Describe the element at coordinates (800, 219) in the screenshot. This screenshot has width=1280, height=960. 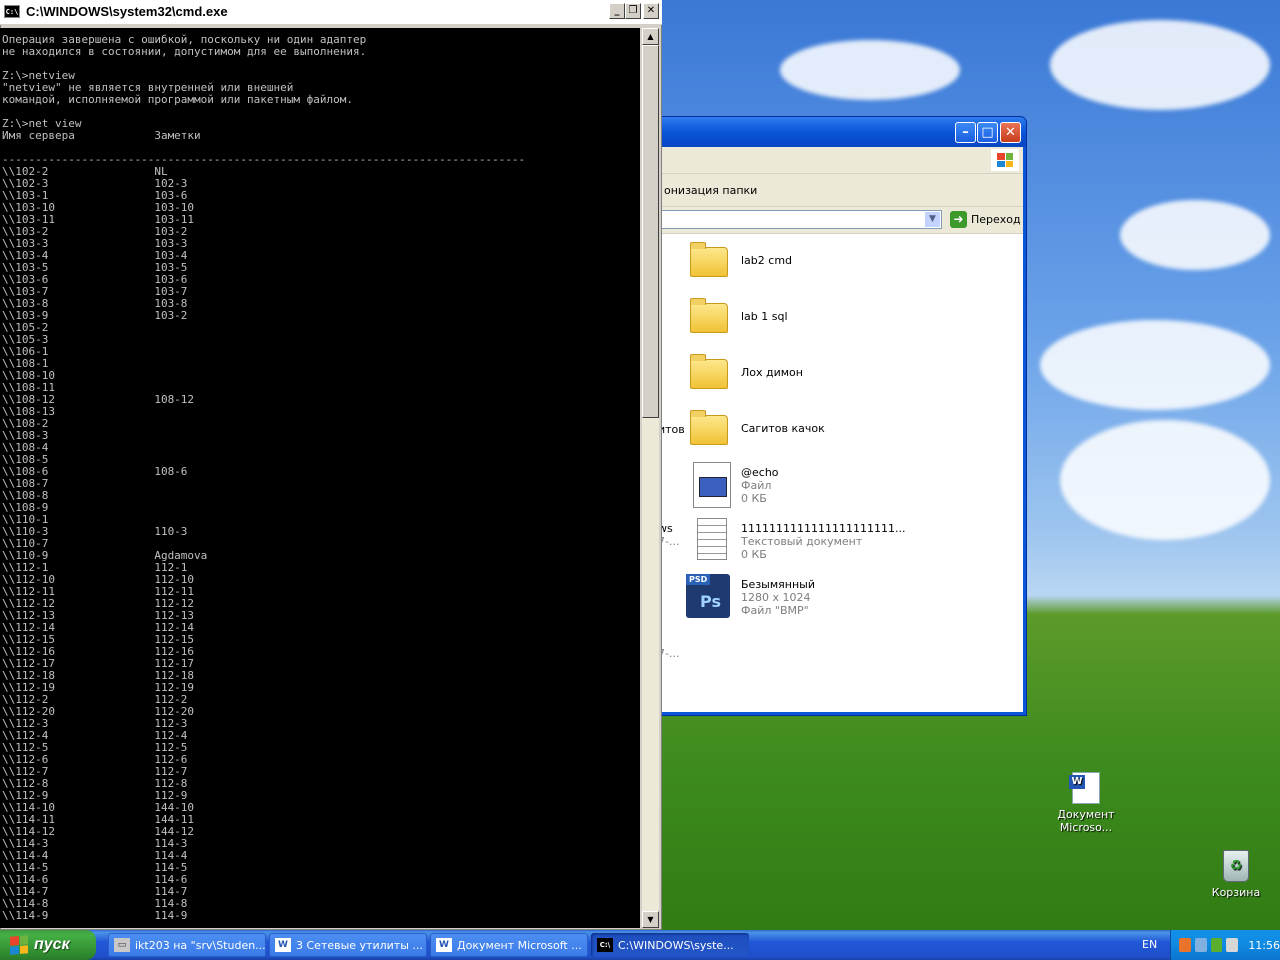
I see `address-input: ▼` at that location.